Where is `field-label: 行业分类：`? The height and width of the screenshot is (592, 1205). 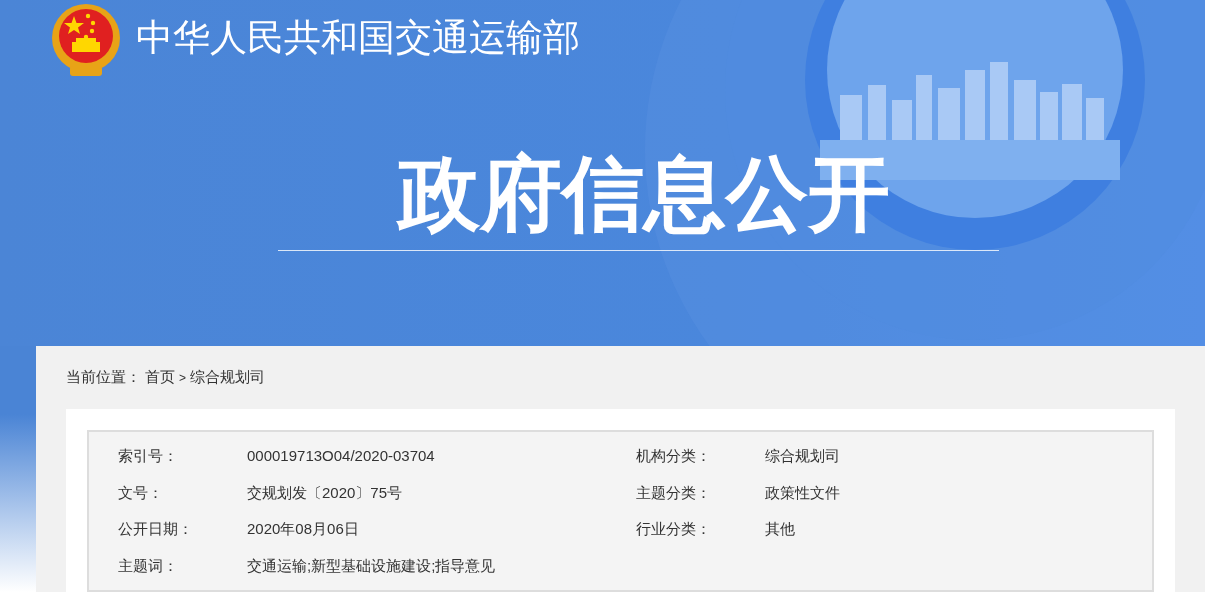 field-label: 行业分类： is located at coordinates (674, 529).